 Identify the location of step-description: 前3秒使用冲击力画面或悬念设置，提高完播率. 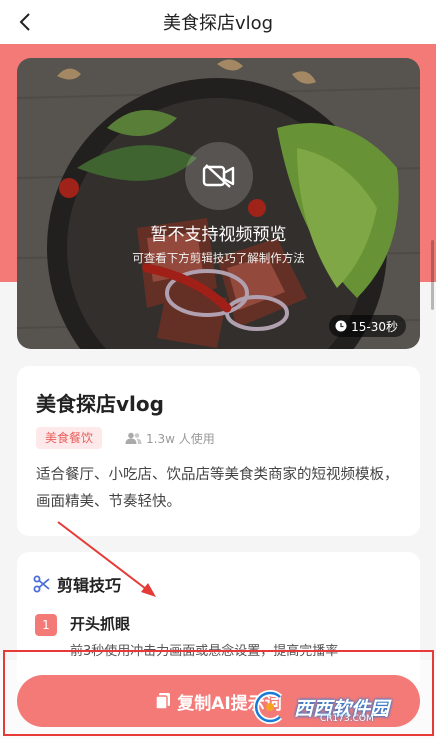
(204, 651).